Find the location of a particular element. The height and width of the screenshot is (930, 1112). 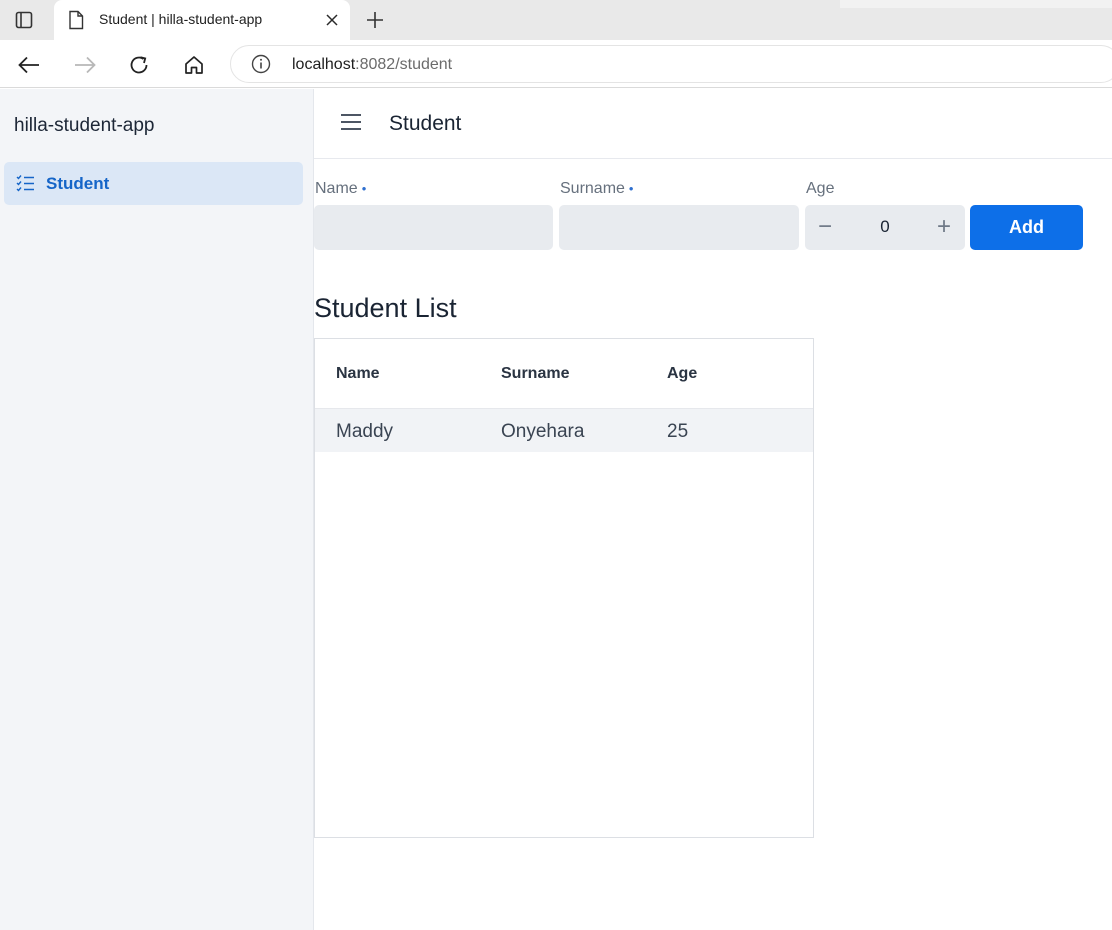

back-icon is located at coordinates (29, 65).